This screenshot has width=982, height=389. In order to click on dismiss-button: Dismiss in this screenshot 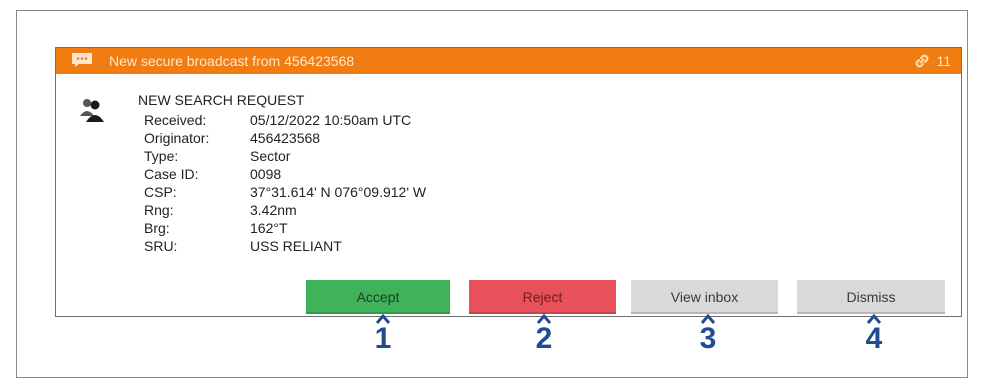, I will do `click(871, 297)`.